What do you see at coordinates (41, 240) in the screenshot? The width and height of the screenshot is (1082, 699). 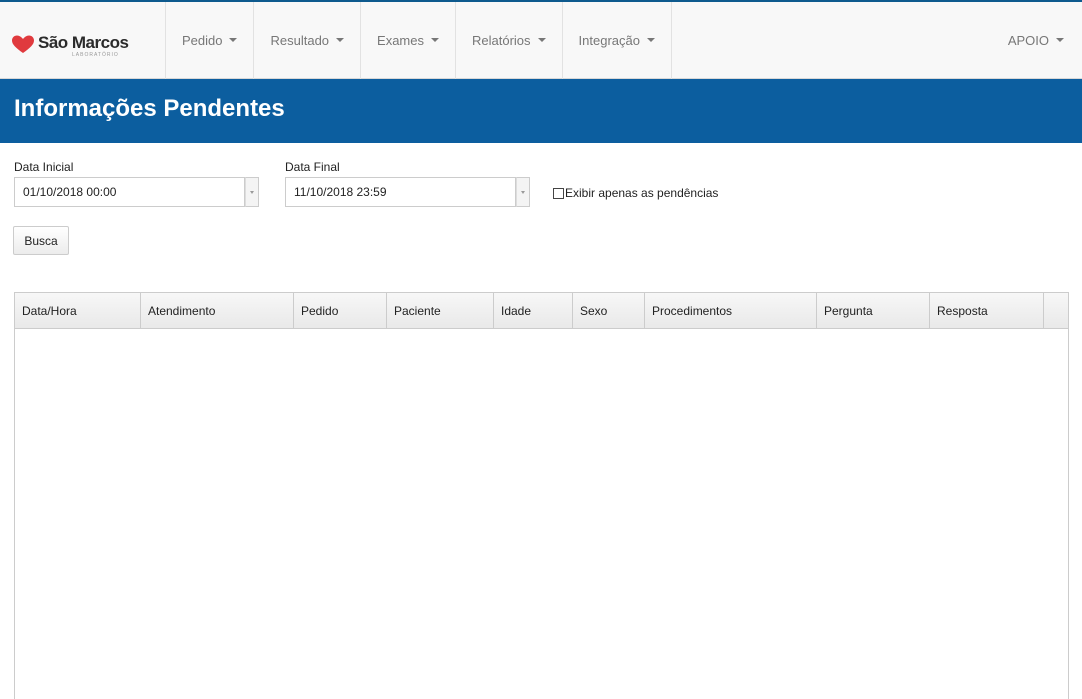 I see `search-button: Busca` at bounding box center [41, 240].